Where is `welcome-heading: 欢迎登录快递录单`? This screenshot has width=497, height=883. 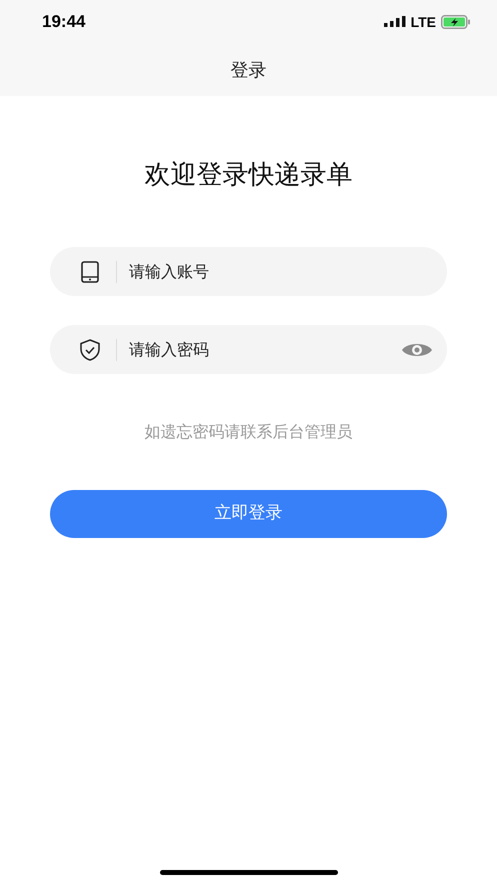
welcome-heading: 欢迎登录快递录单 is located at coordinates (248, 175).